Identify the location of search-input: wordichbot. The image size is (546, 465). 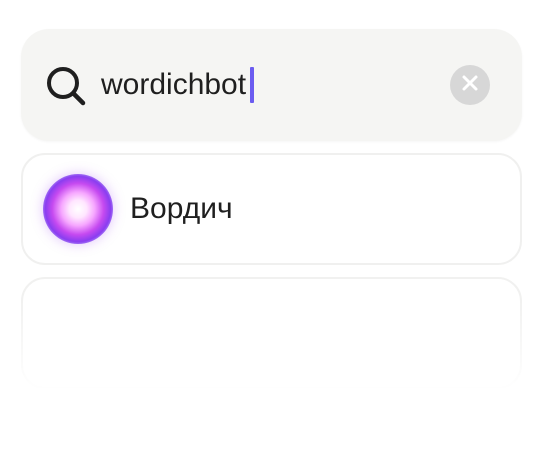
(266, 85).